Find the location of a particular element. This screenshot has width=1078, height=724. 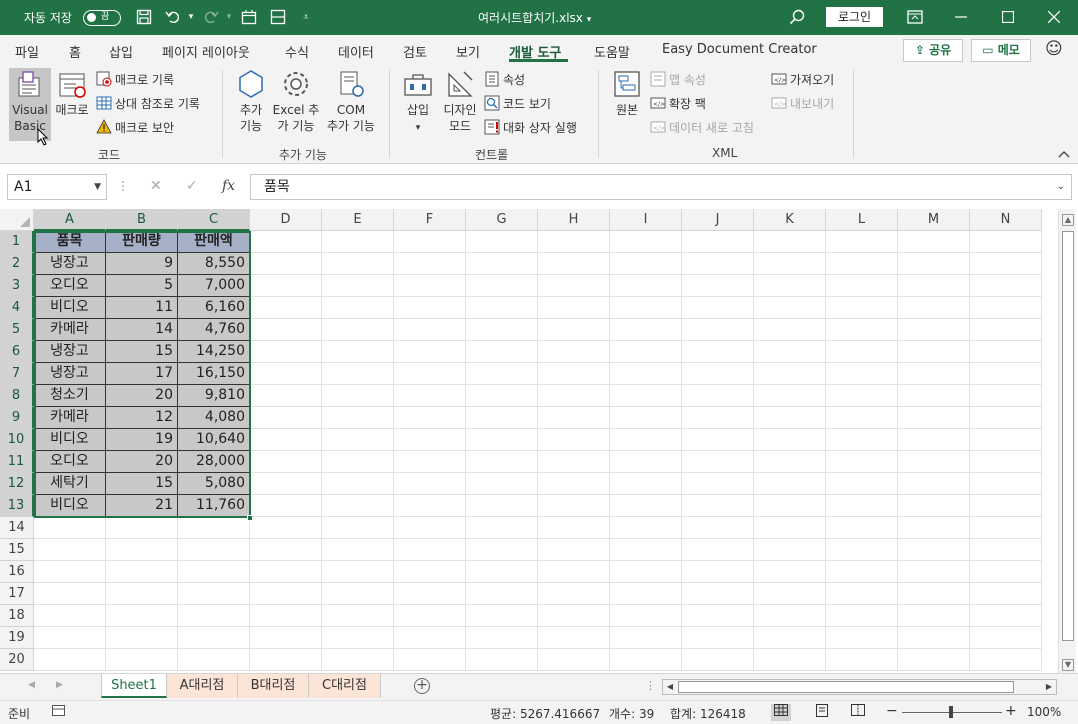

prev-sheet-icon: ◀ is located at coordinates (31, 685).